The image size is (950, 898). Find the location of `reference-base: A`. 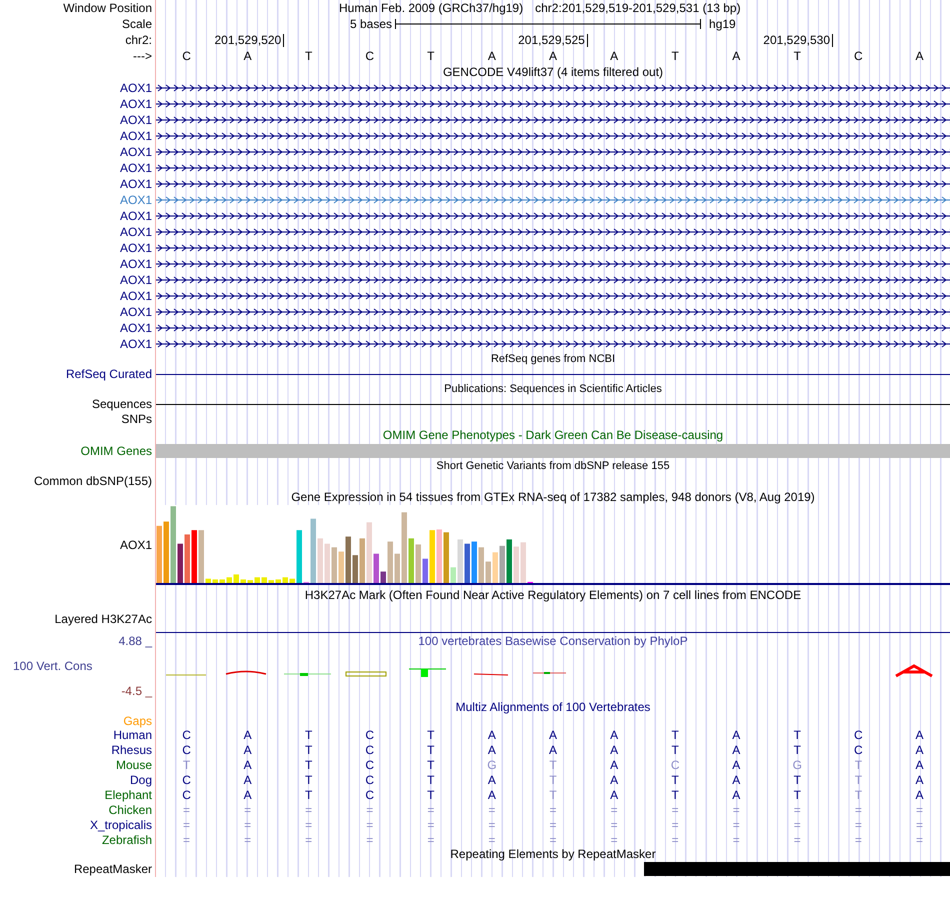

reference-base: A is located at coordinates (248, 56).